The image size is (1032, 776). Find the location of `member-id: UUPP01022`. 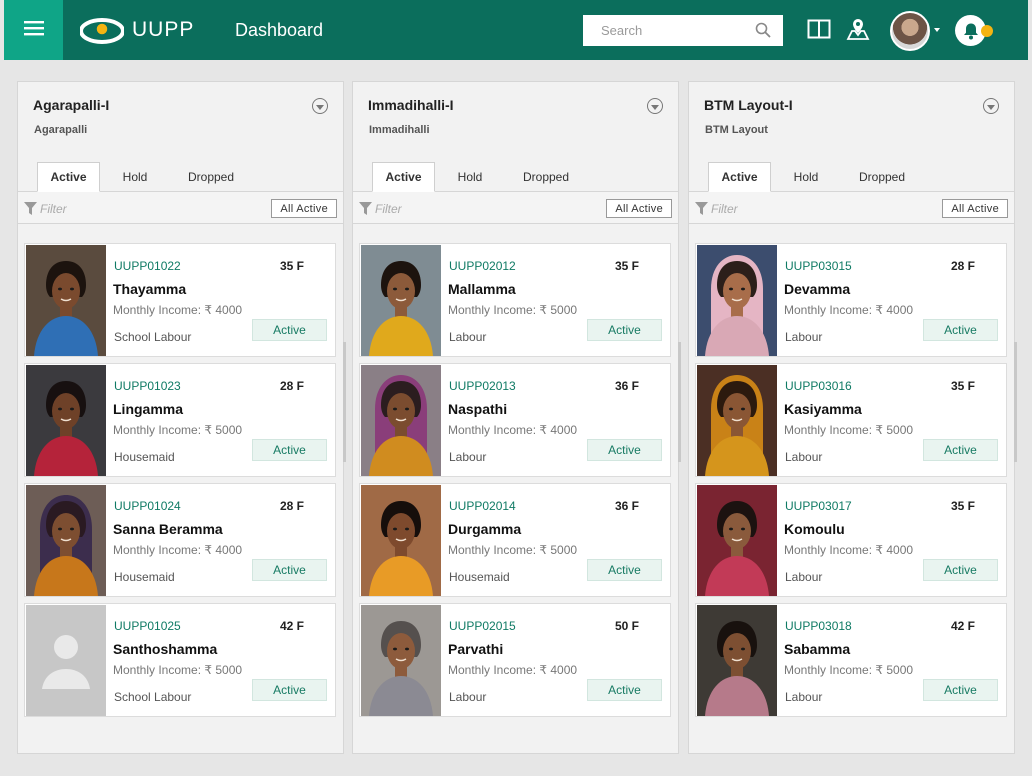

member-id: UUPP01022 is located at coordinates (147, 266).